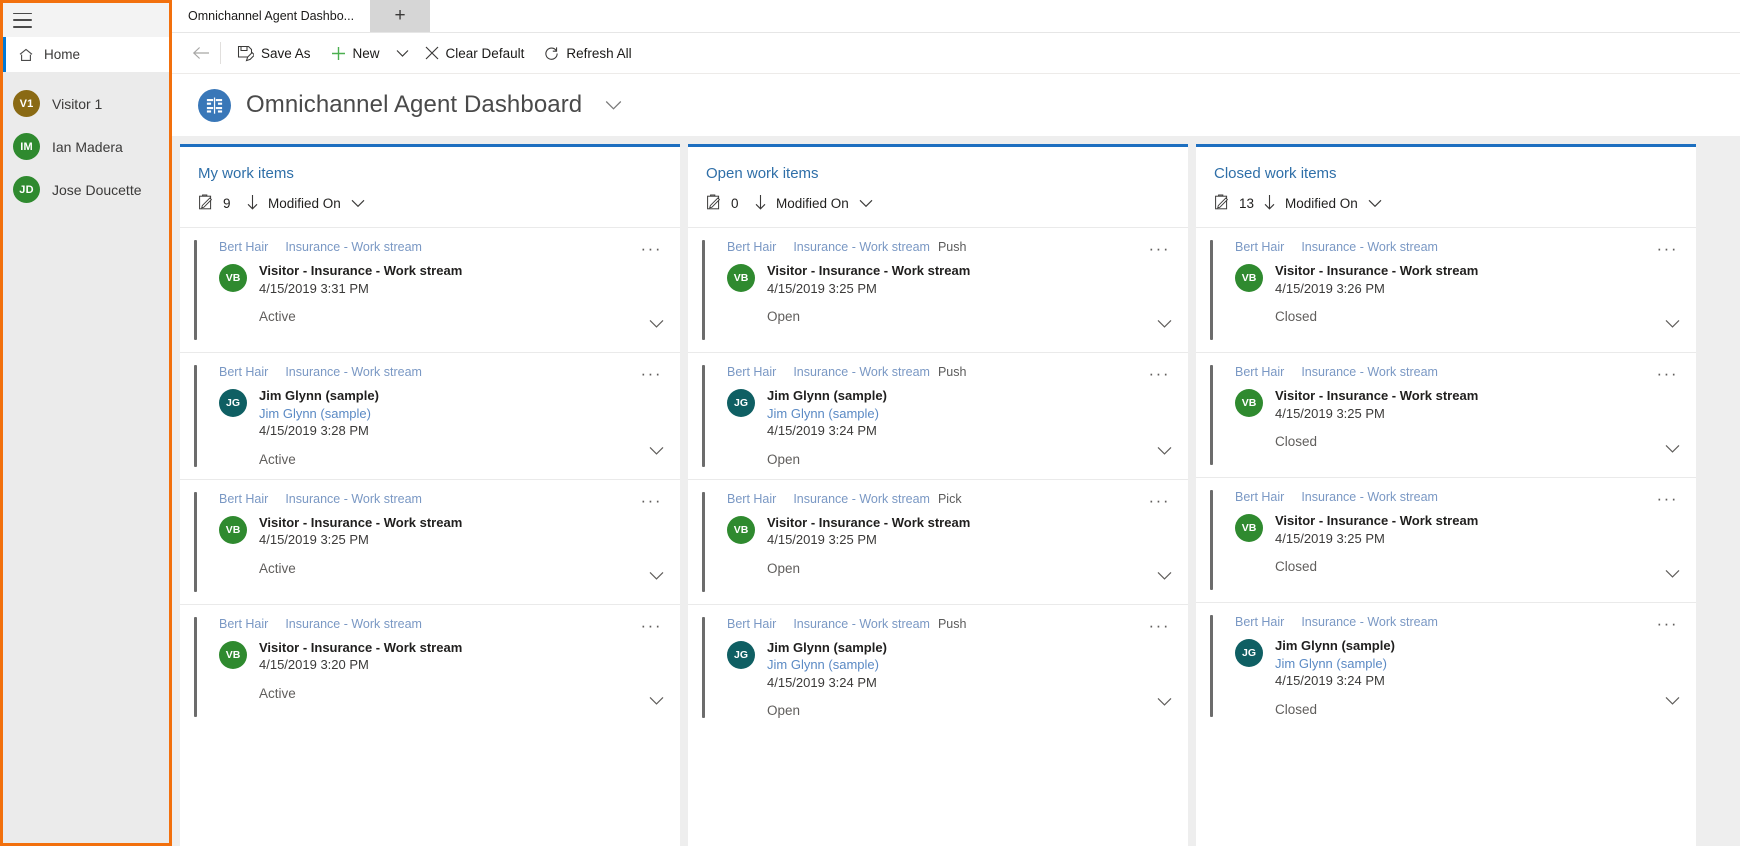  I want to click on new-button: New, so click(355, 53).